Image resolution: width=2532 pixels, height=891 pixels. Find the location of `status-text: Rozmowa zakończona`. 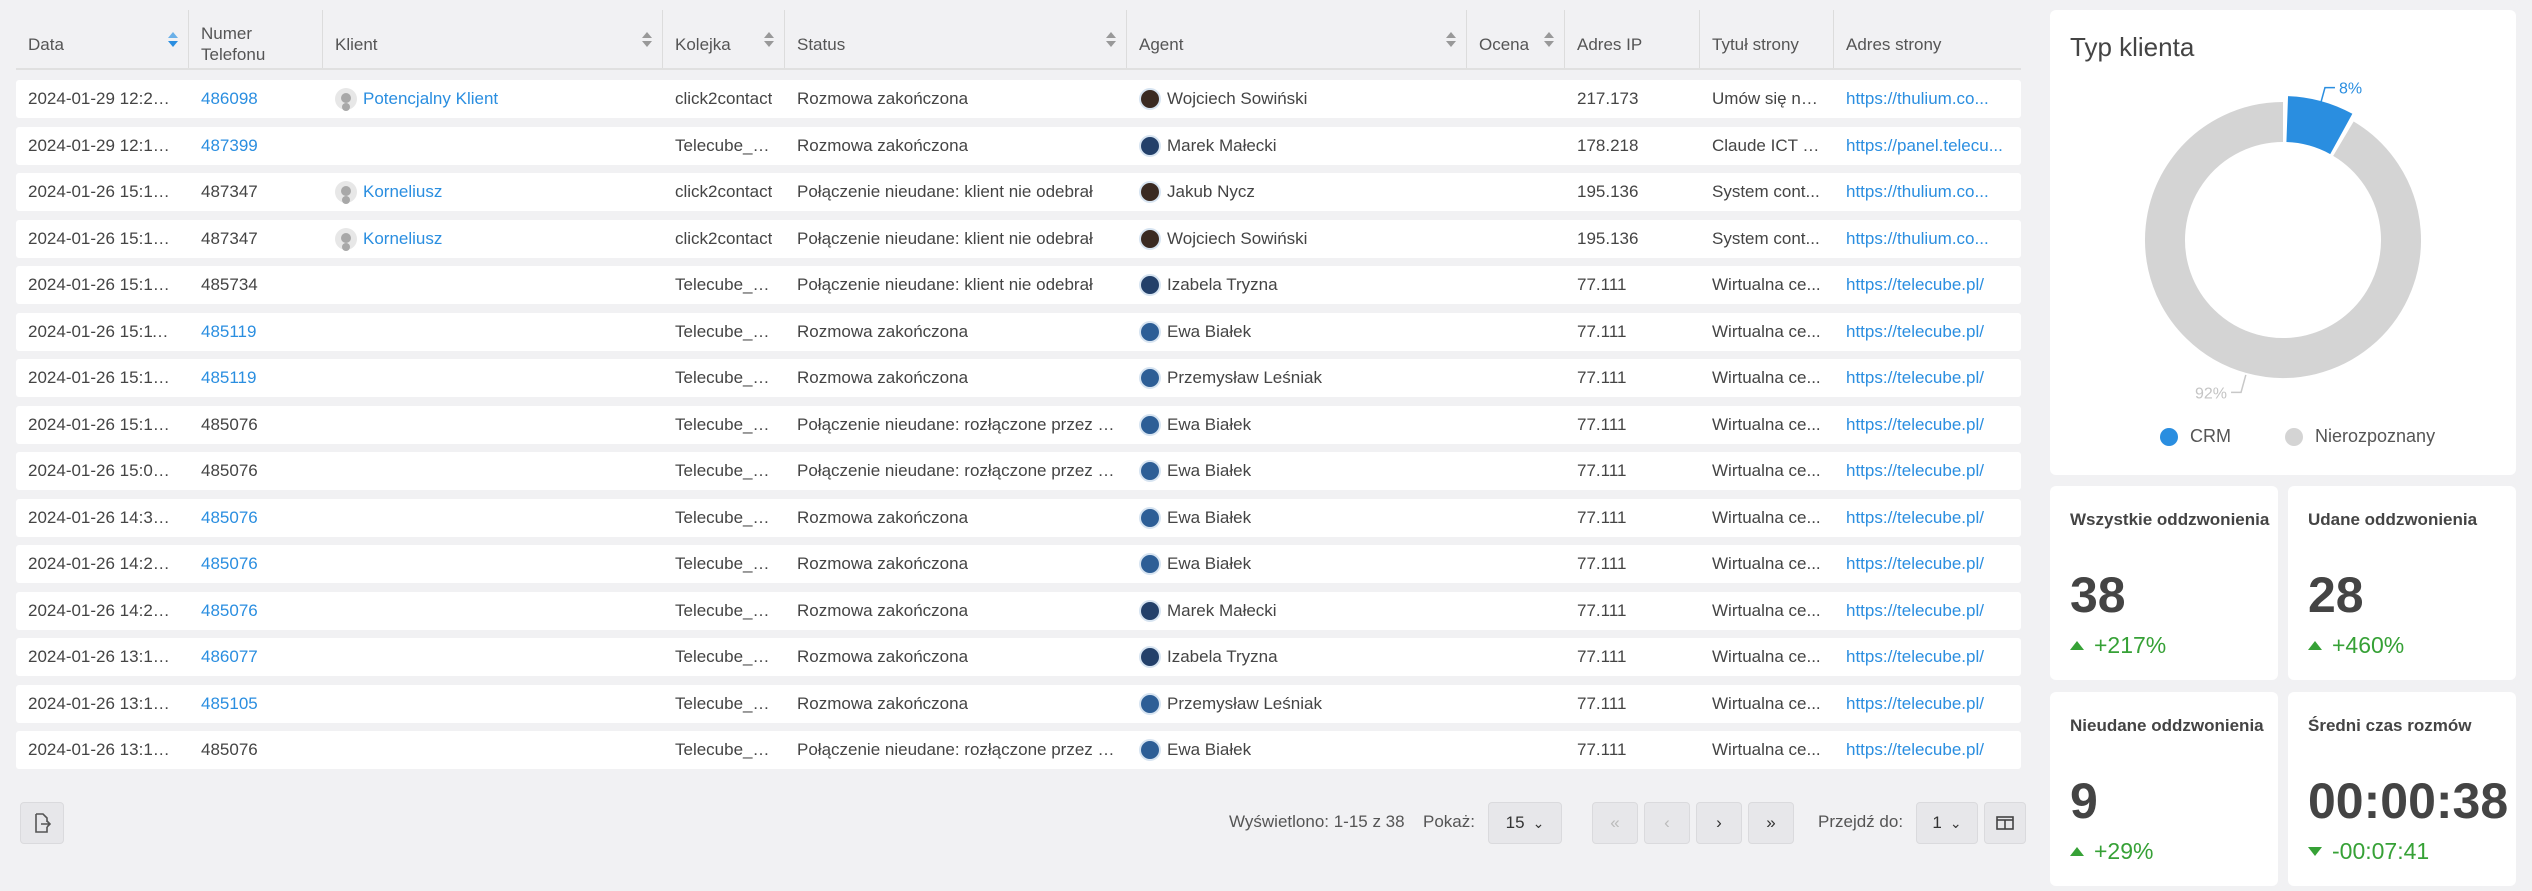

status-text: Rozmowa zakończona is located at coordinates (883, 703).